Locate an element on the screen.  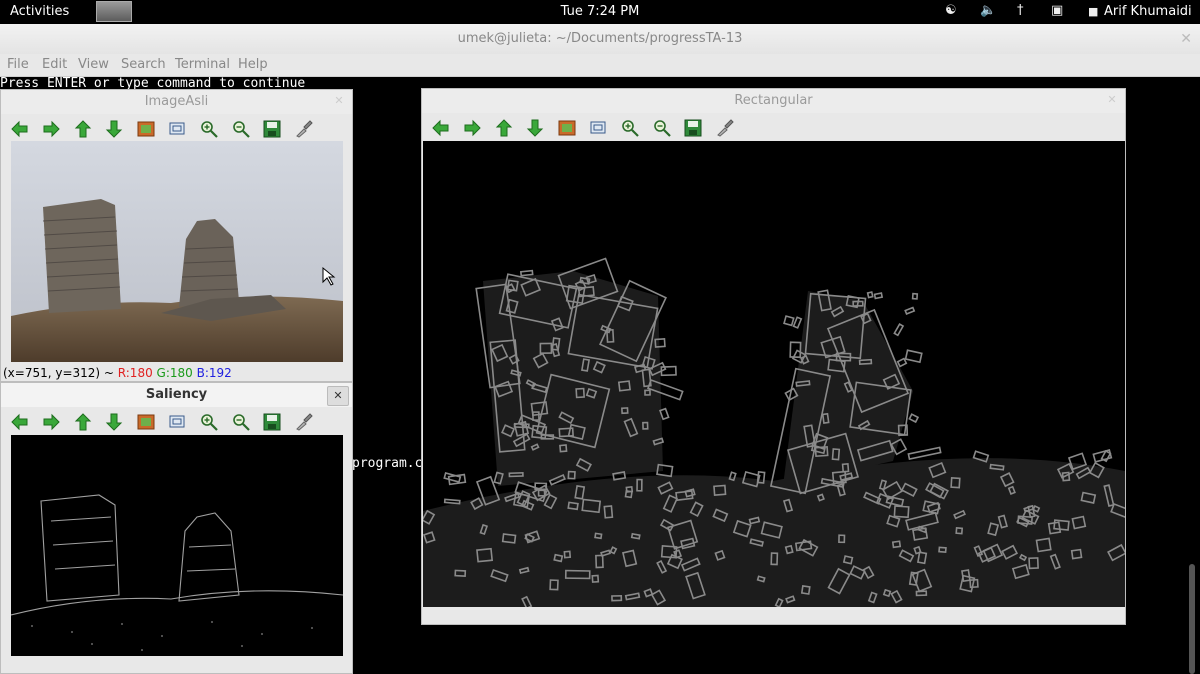
red-value: R:180 is located at coordinates (135, 373).